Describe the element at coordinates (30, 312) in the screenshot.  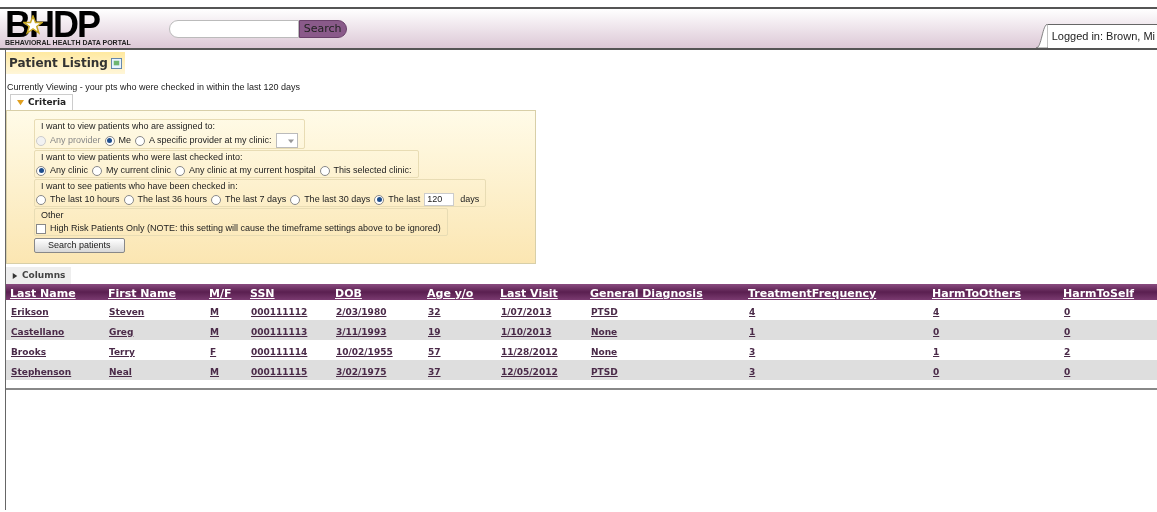
I see `cell-link: Erikson` at that location.